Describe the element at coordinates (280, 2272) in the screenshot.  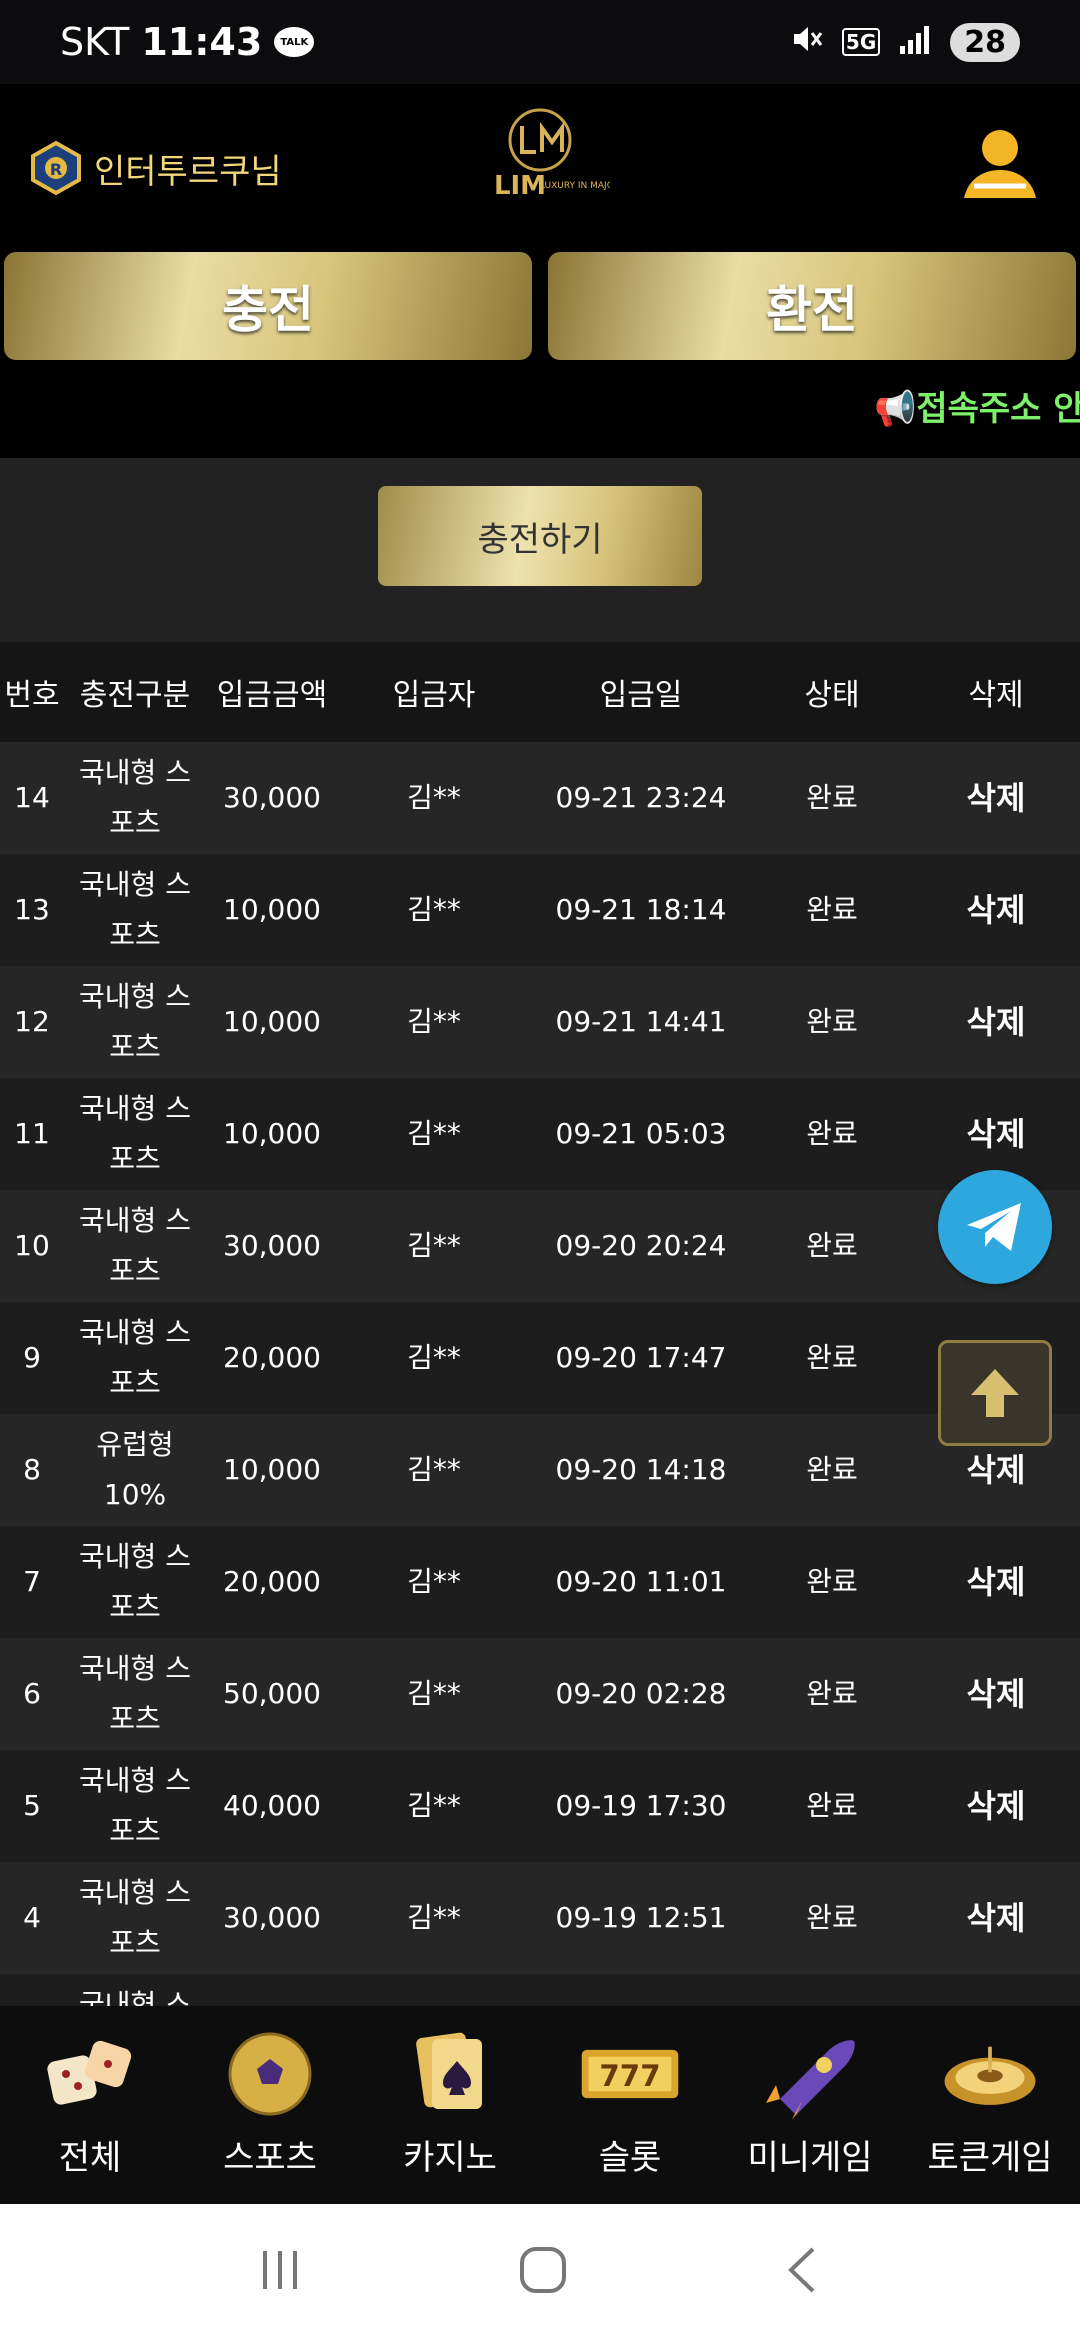
I see `recent-apps-icon` at that location.